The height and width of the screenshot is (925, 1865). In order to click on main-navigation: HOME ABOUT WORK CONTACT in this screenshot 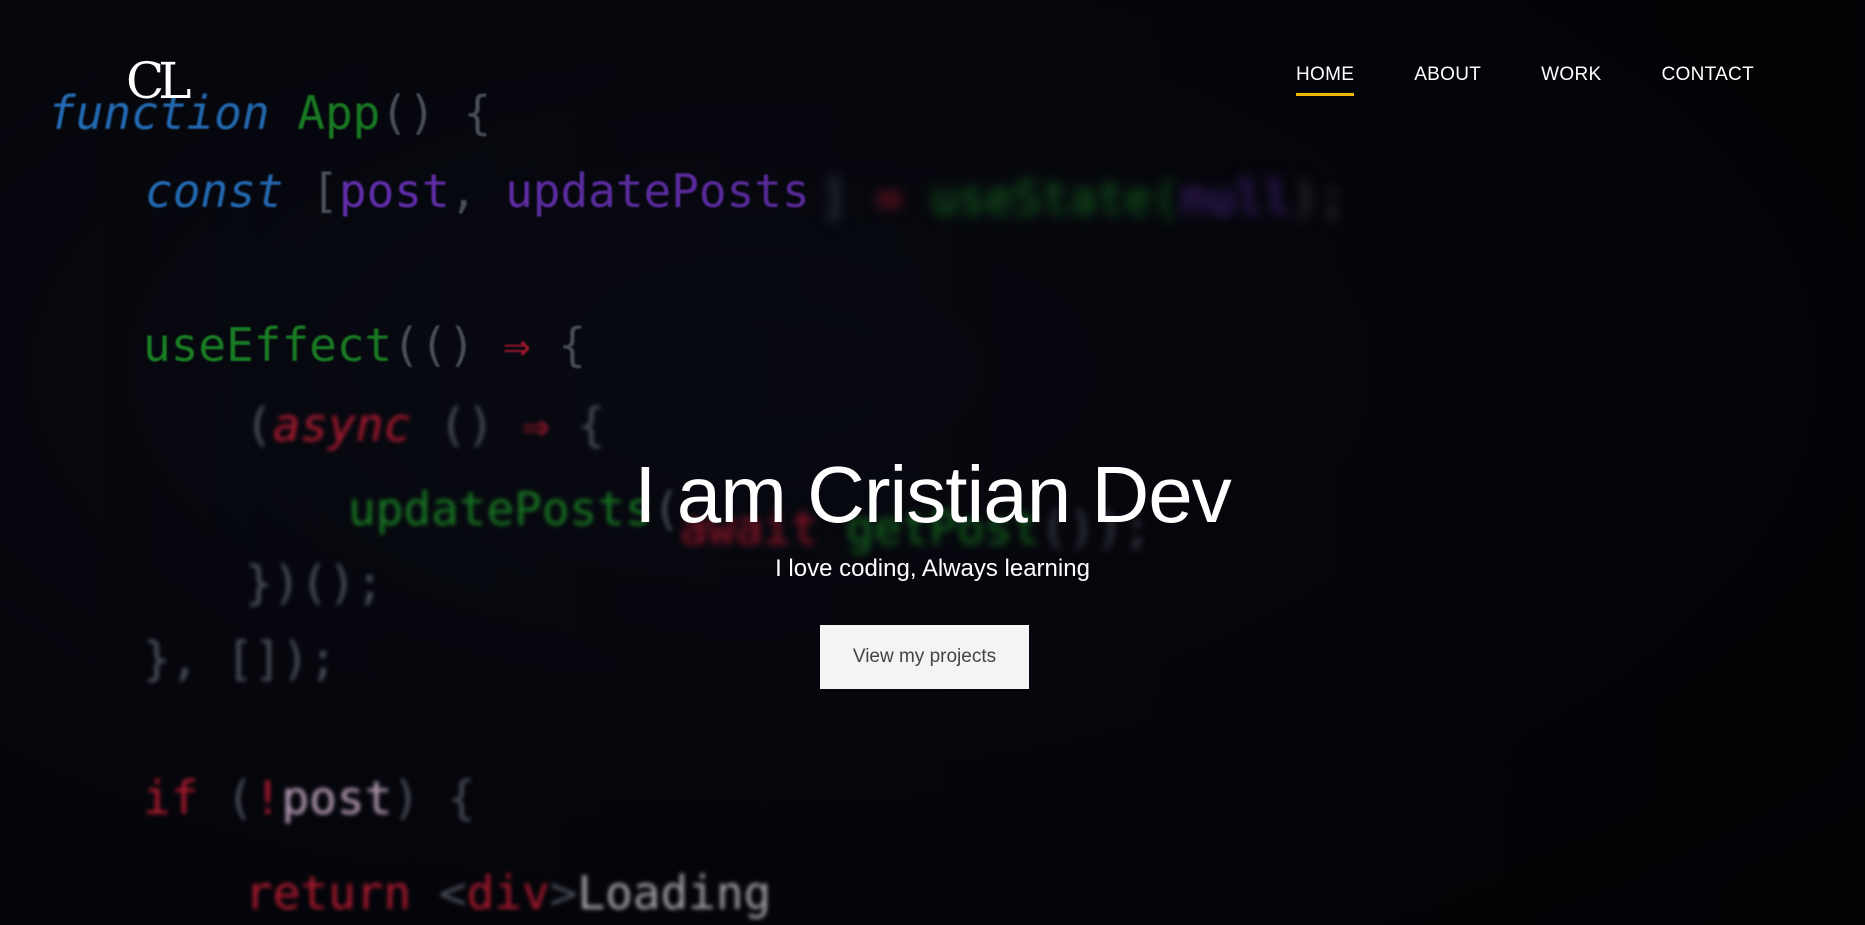, I will do `click(1555, 80)`.